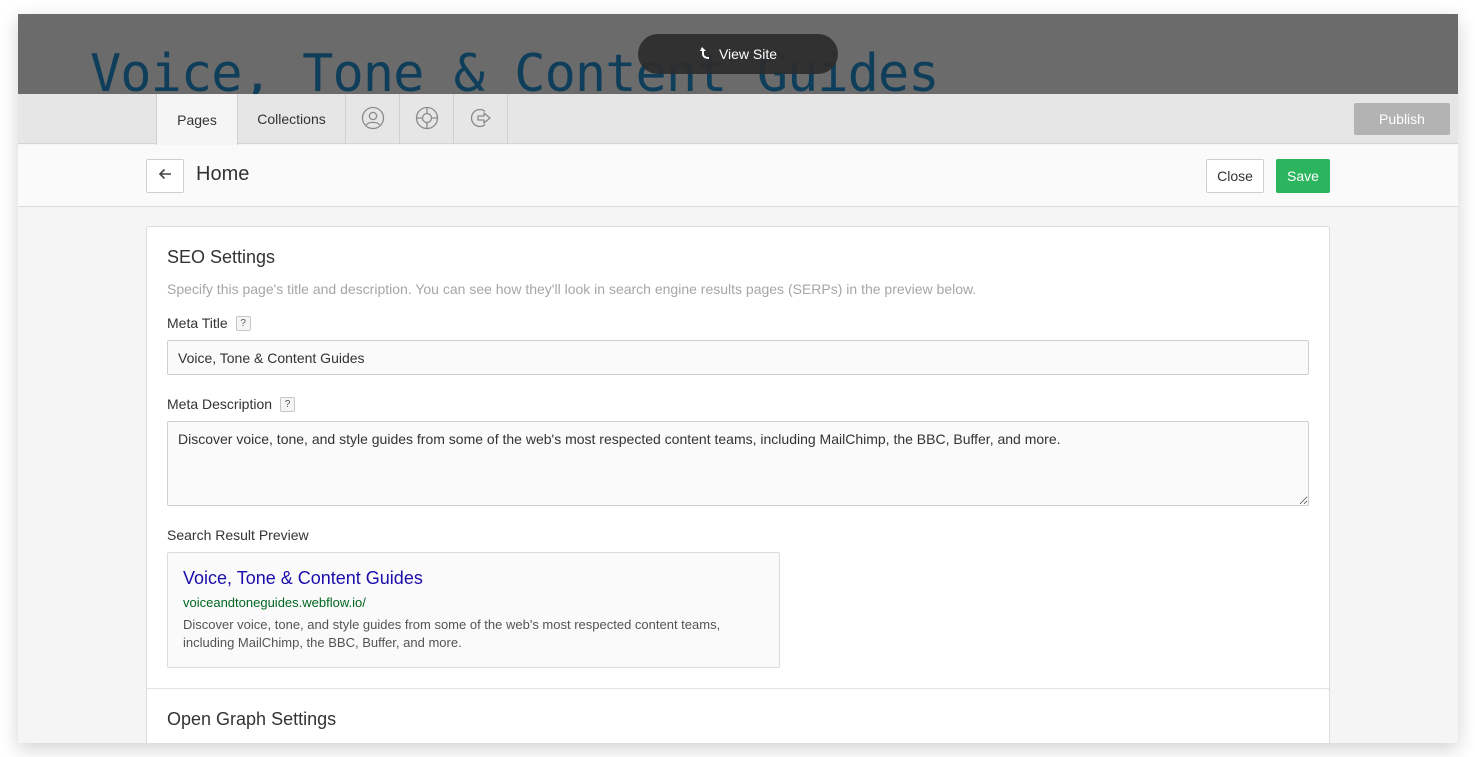 This screenshot has height=757, width=1475. I want to click on section-divider, so click(738, 688).